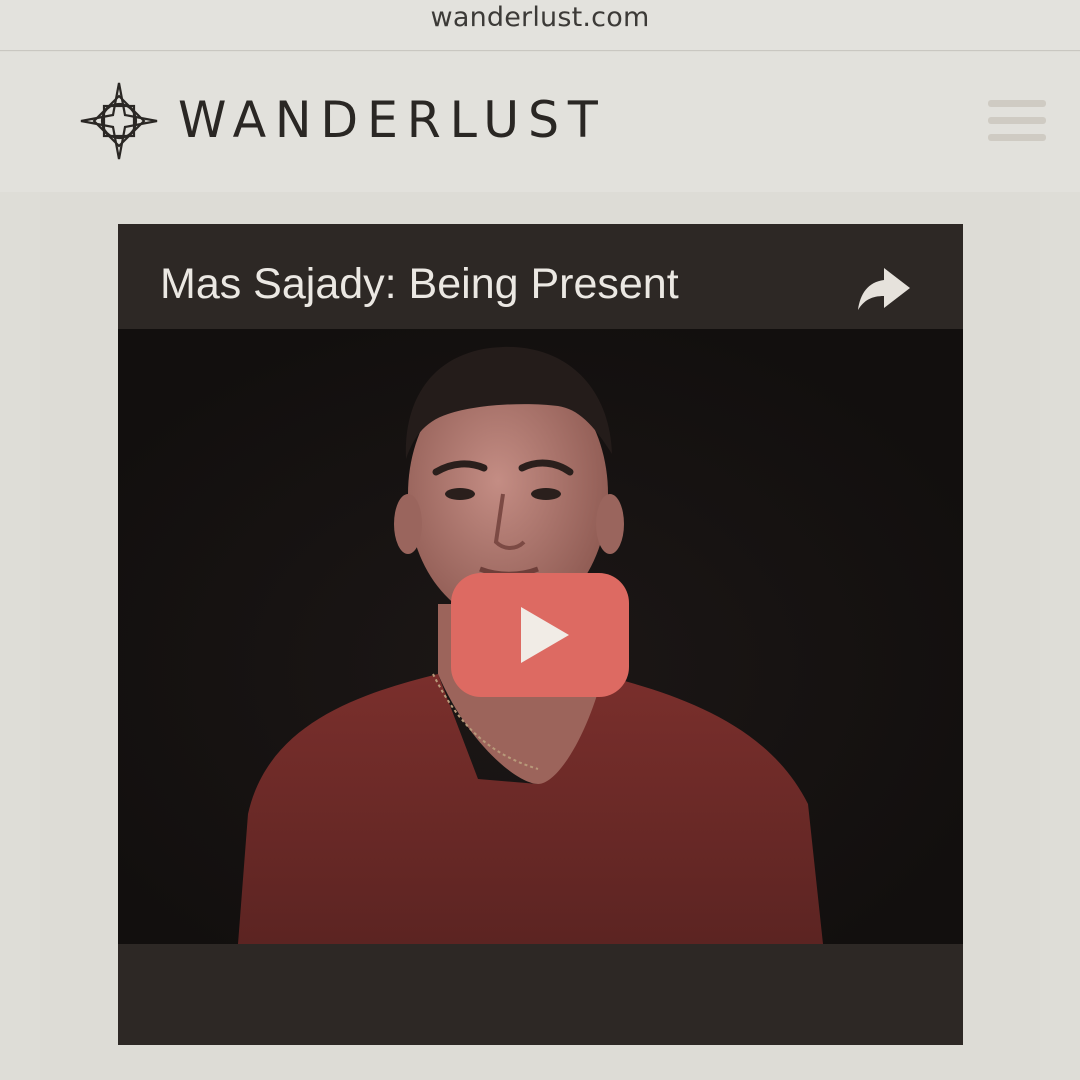 The height and width of the screenshot is (1080, 1080). I want to click on person-ear-right, so click(610, 524).